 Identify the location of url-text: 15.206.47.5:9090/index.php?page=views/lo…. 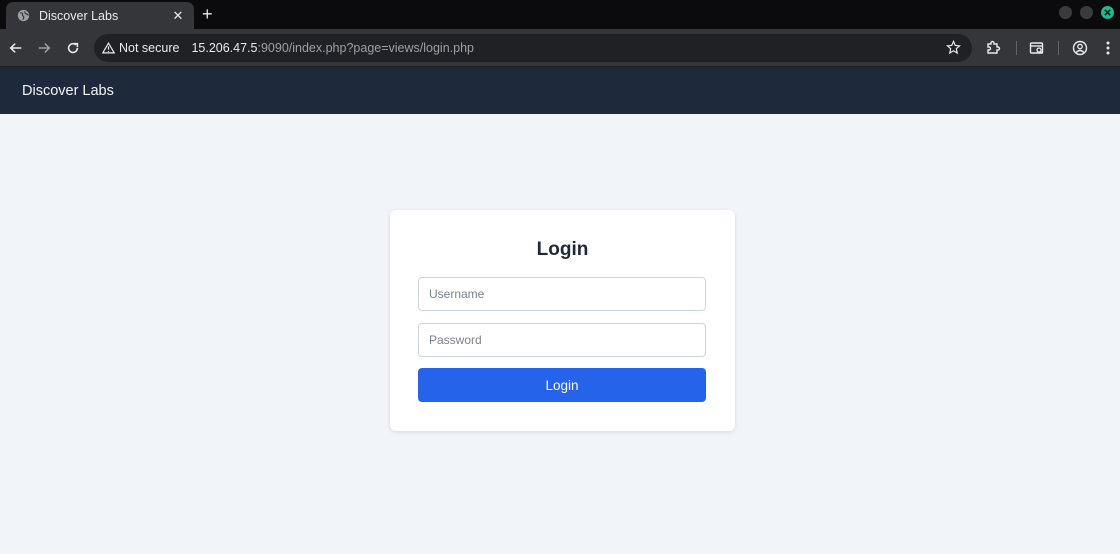
(332, 48).